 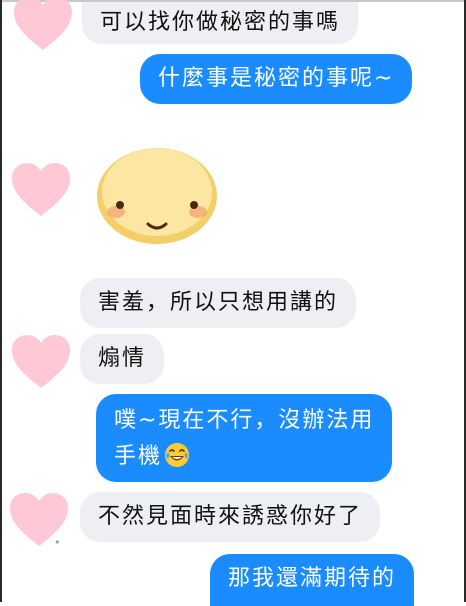 I want to click on message-bubble-incoming: 可以找你做秘密的事嗎, so click(x=220, y=23).